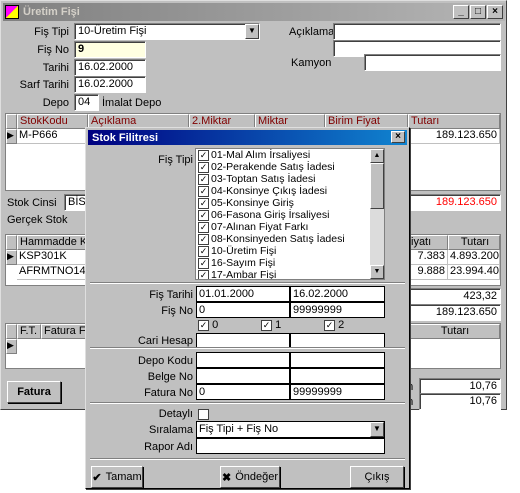 The image size is (520, 493). I want to click on fatura-button: Fatura, so click(34, 392).